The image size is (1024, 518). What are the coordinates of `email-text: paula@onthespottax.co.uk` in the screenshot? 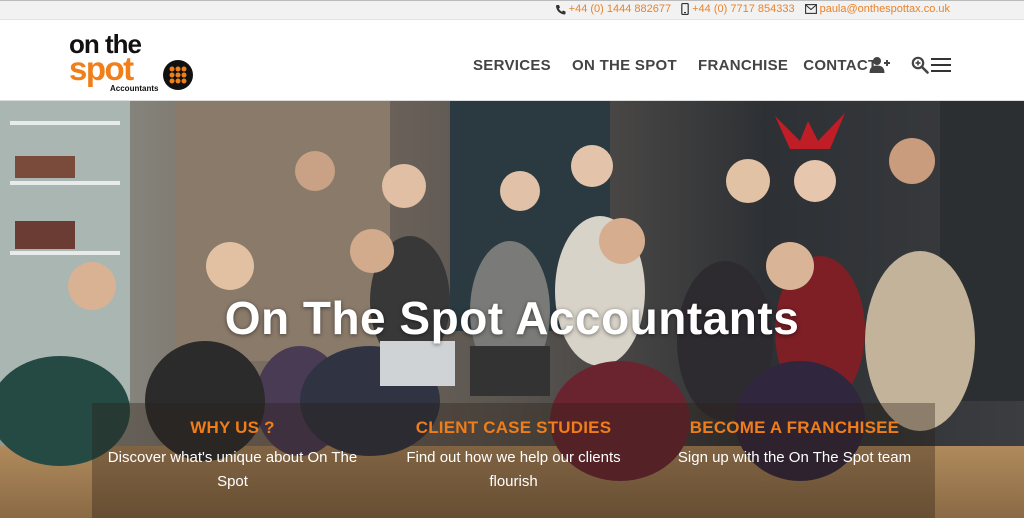 It's located at (884, 9).